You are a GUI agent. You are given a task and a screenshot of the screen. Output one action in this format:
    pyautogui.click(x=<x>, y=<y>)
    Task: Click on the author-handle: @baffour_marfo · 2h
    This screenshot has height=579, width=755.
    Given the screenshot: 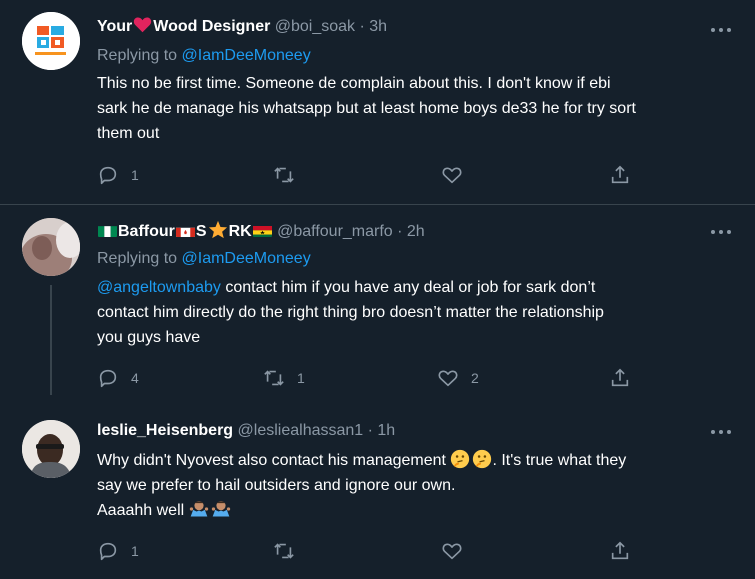 What is the action you would take?
    pyautogui.click(x=351, y=231)
    